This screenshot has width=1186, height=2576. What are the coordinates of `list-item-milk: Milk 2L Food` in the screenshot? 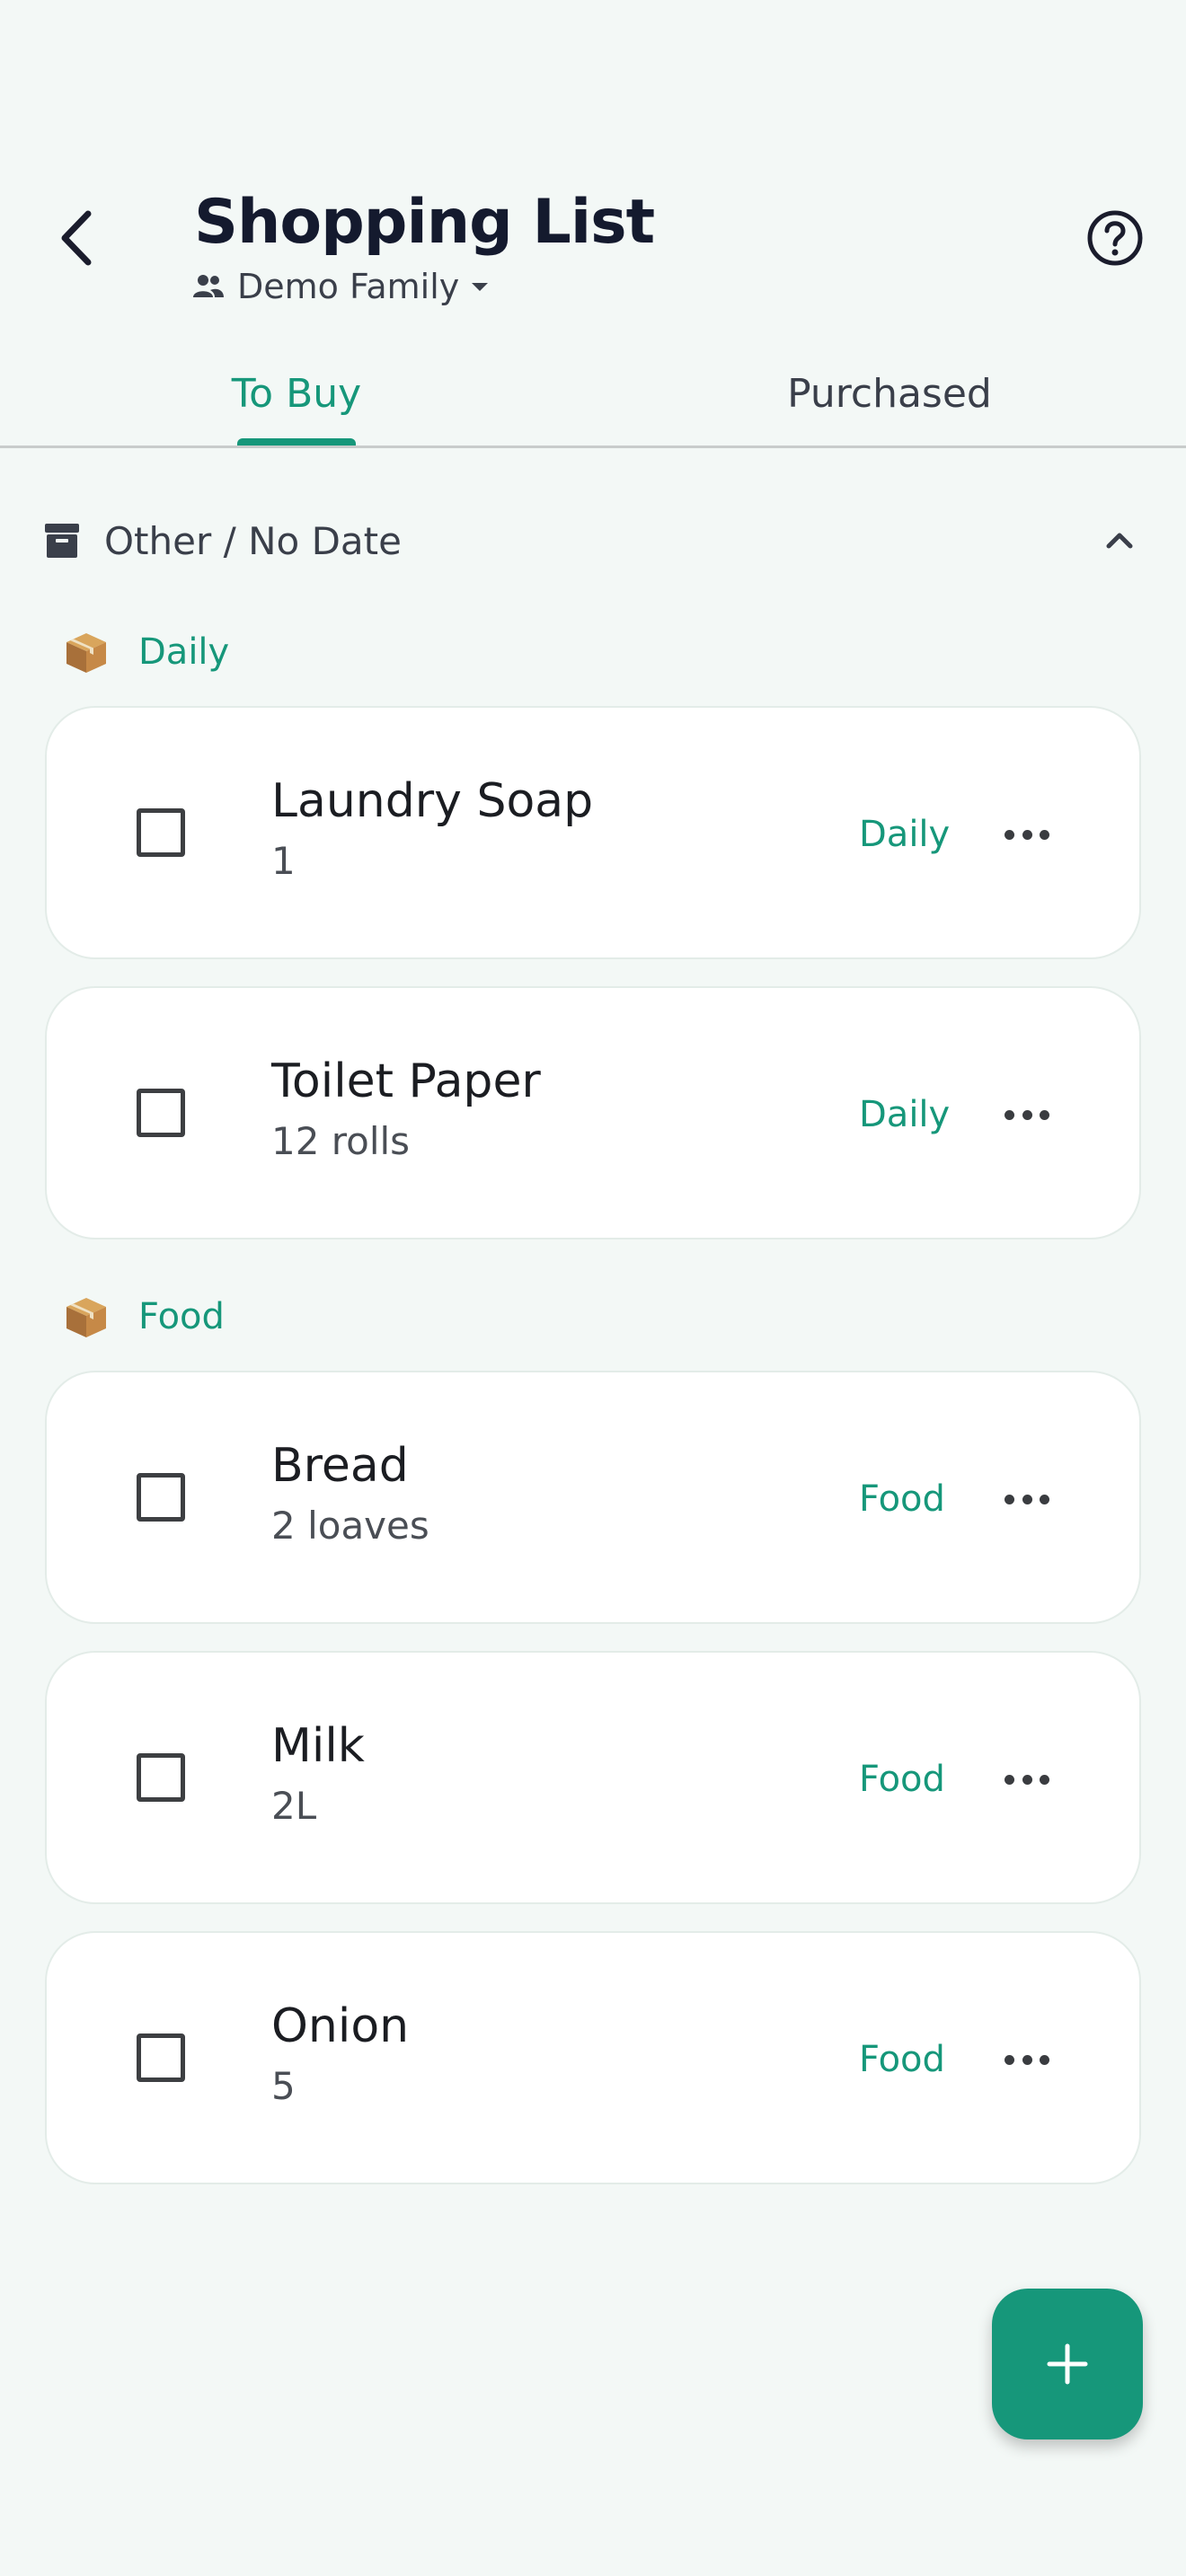 It's located at (593, 1777).